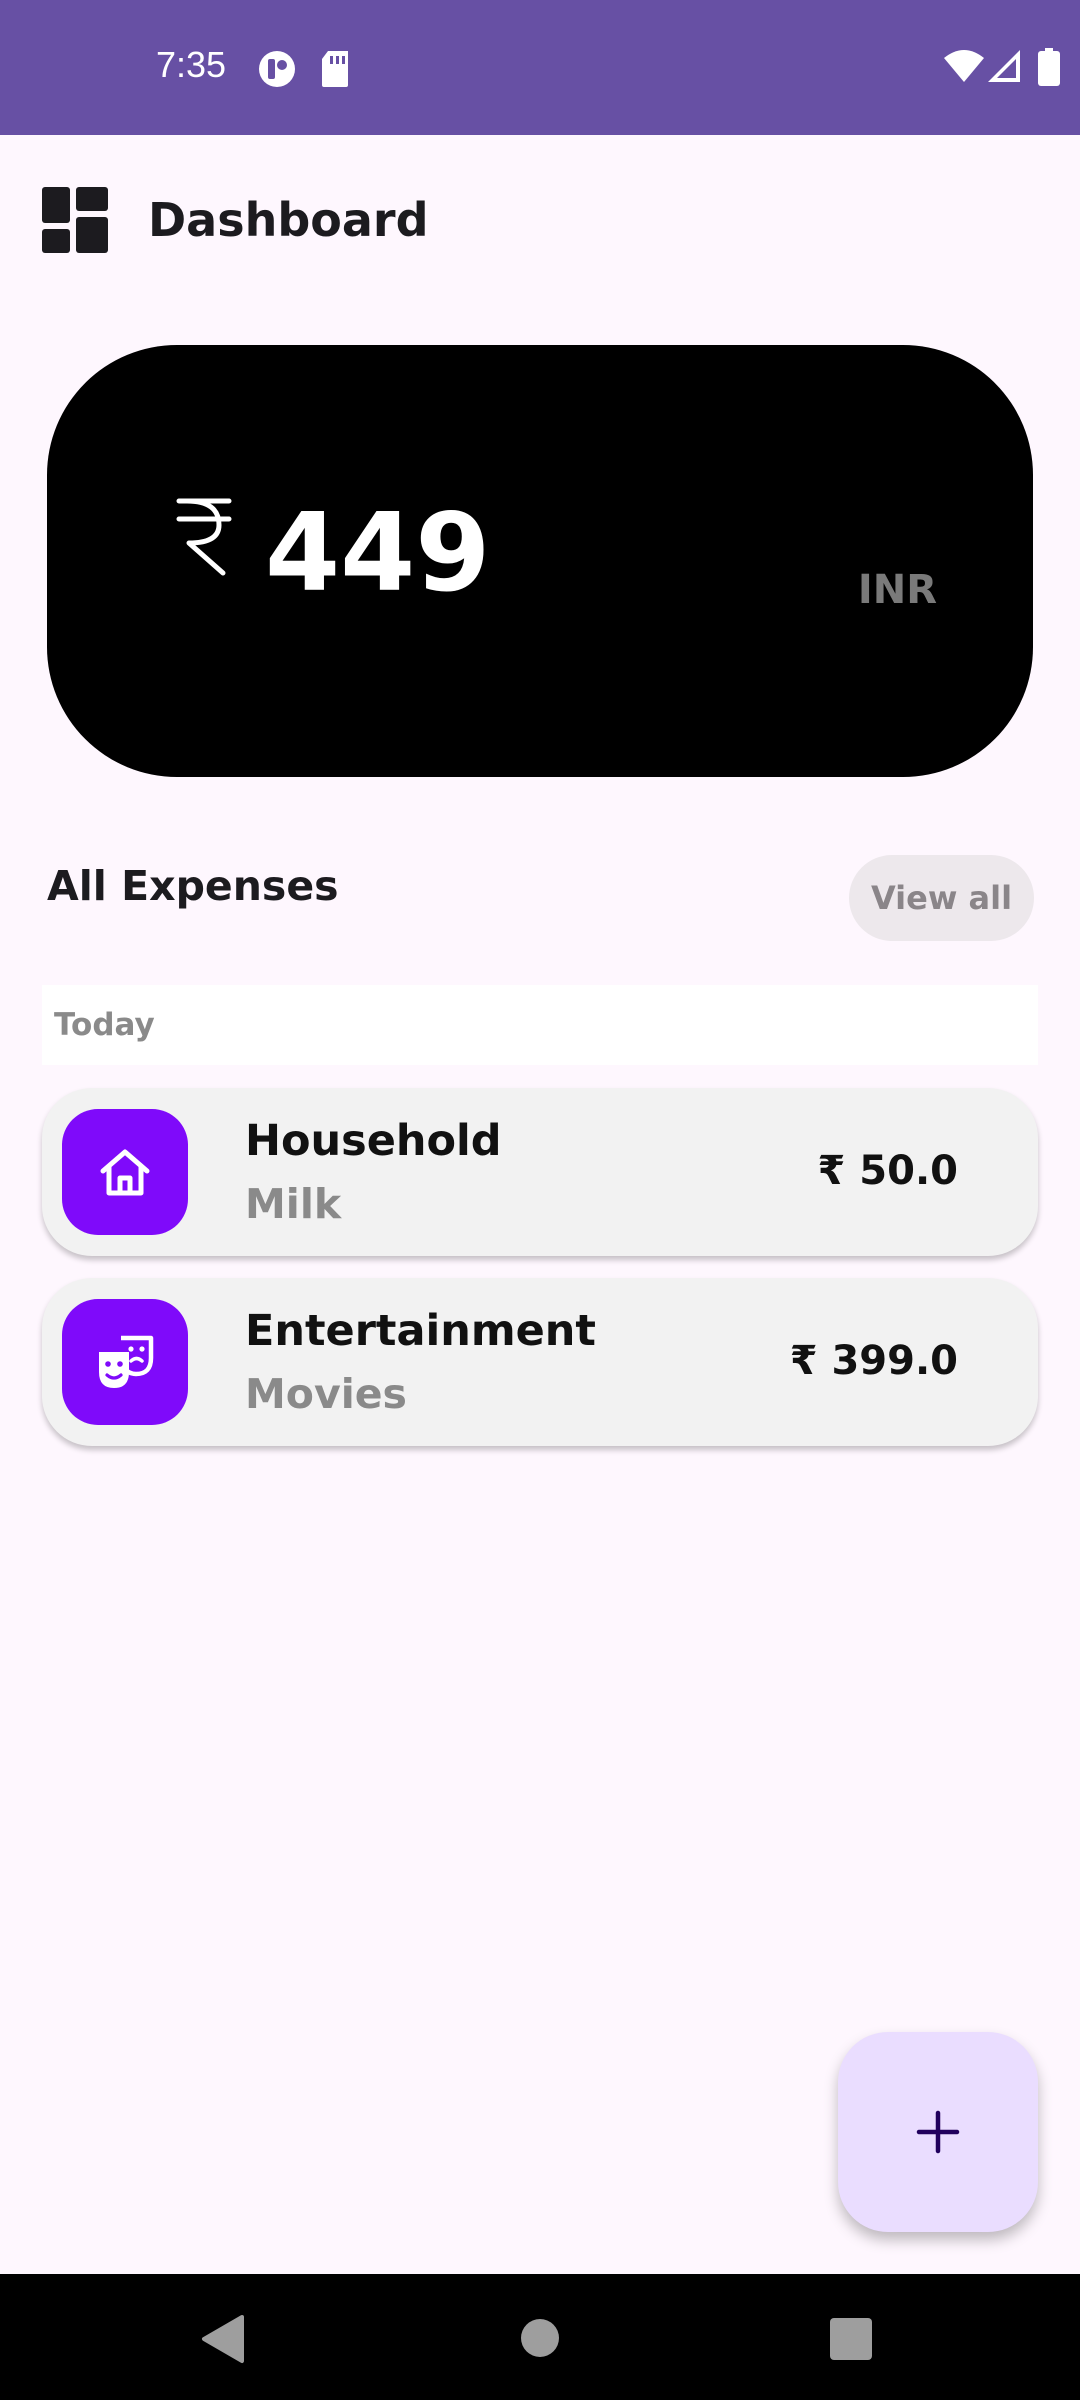 This screenshot has height=2400, width=1080. I want to click on expense-amount: ₹ 50.0, so click(887, 1171).